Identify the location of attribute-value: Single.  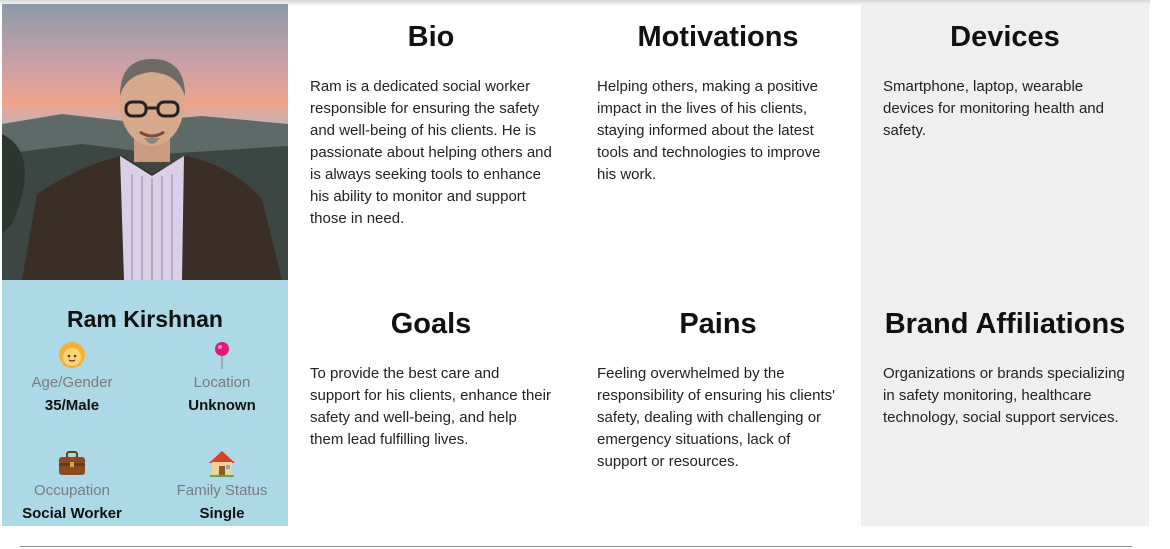
(222, 513).